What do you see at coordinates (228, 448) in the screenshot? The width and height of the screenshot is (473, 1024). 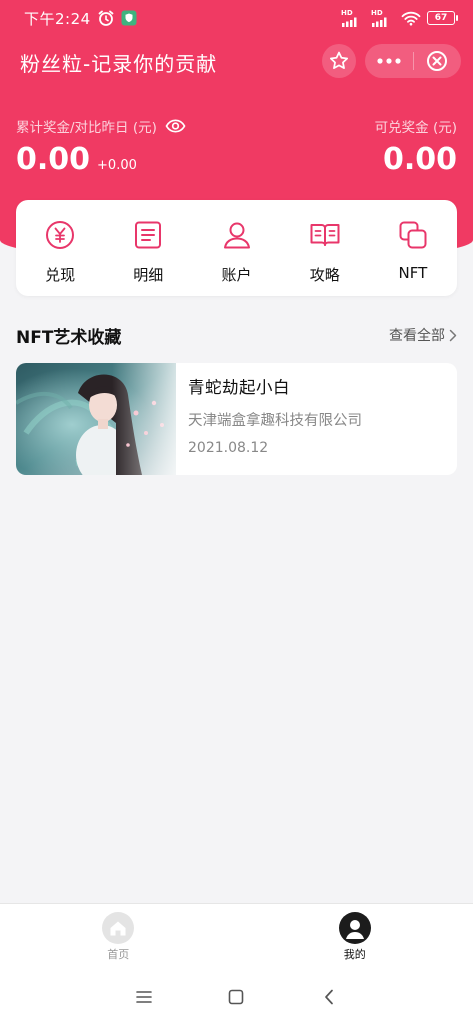 I see `nft-date: 2021.08.12` at bounding box center [228, 448].